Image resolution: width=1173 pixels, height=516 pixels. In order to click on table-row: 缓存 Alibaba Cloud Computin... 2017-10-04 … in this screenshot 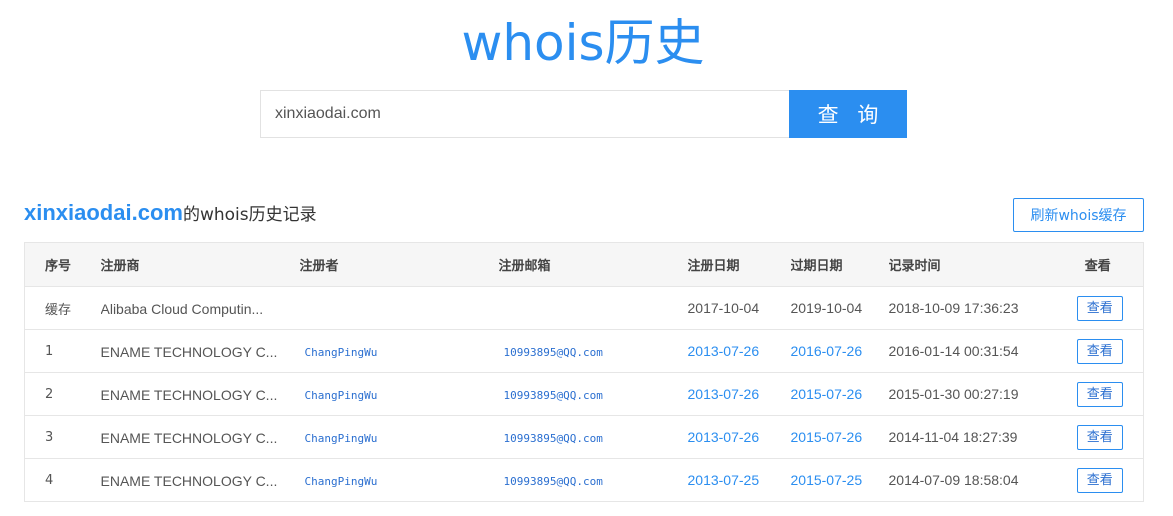, I will do `click(584, 308)`.